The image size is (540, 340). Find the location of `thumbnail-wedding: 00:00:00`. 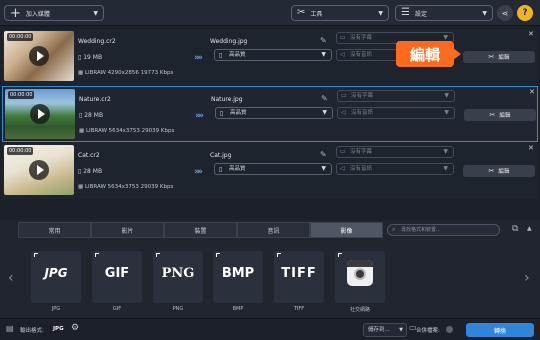

thumbnail-wedding: 00:00:00 is located at coordinates (39, 56).